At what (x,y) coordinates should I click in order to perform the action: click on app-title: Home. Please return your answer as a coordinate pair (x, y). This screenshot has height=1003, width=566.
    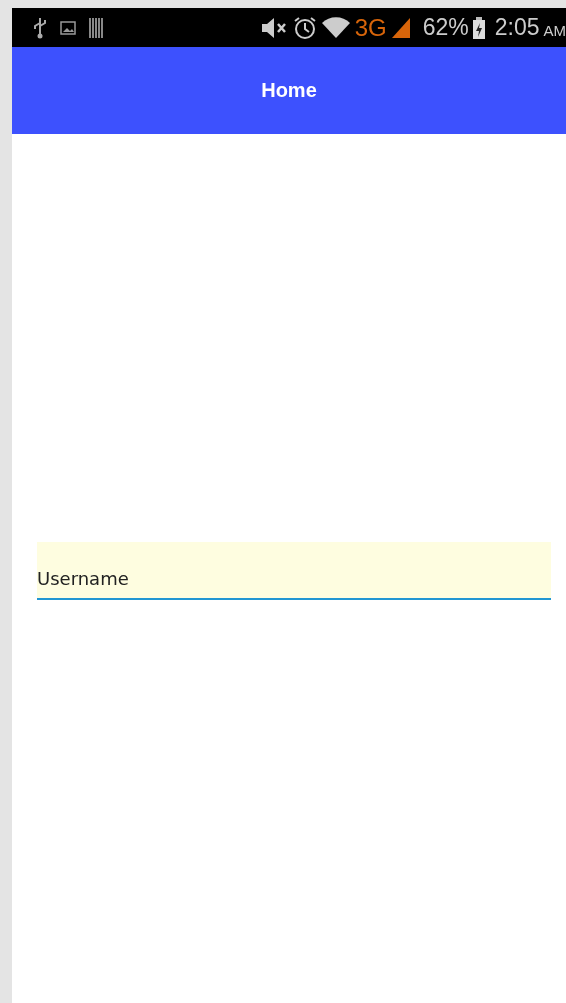
    Looking at the image, I should click on (289, 90).